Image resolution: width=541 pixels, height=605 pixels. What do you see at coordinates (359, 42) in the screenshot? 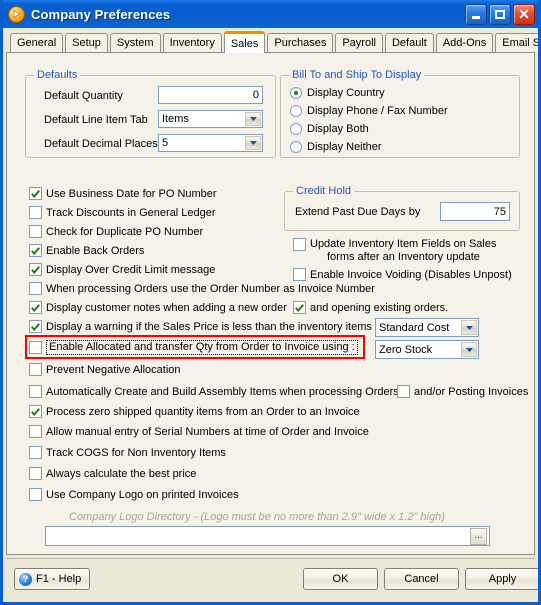
I see `tab-payroll: Payroll` at bounding box center [359, 42].